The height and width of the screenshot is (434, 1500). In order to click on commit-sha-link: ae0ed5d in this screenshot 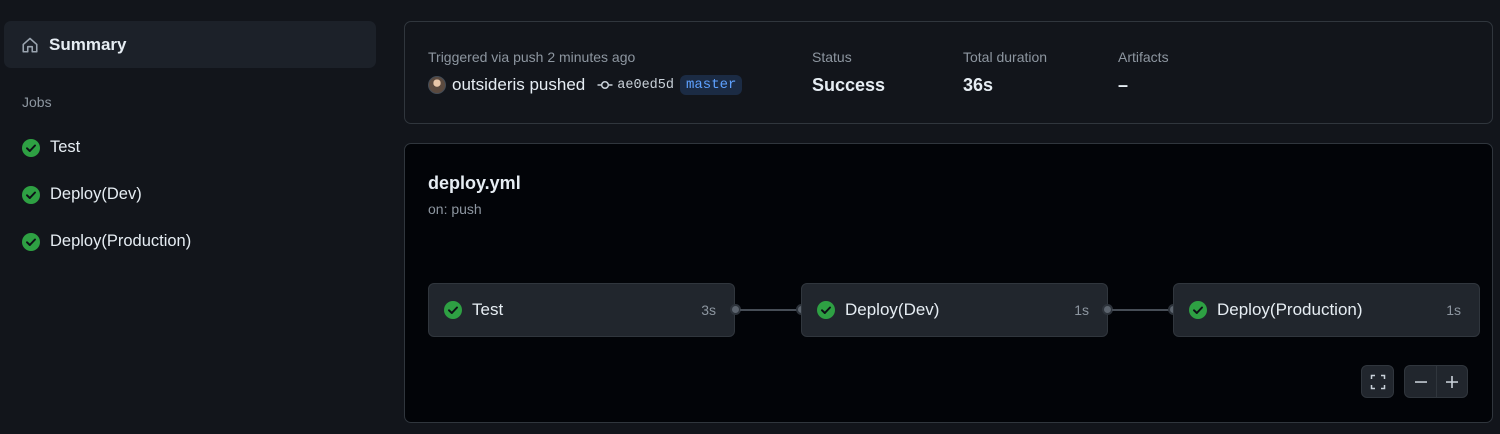, I will do `click(645, 85)`.